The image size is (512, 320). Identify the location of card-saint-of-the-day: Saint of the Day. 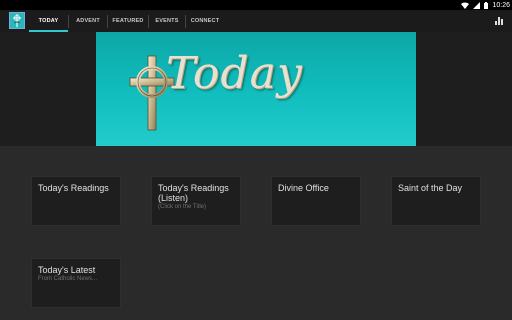
(436, 201).